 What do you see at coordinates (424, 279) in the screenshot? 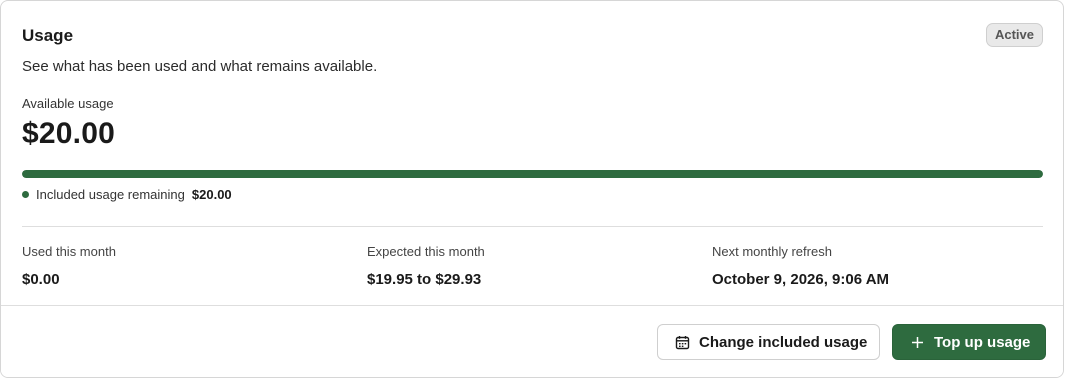
I see `stat-value: $19.95 to $29.93` at bounding box center [424, 279].